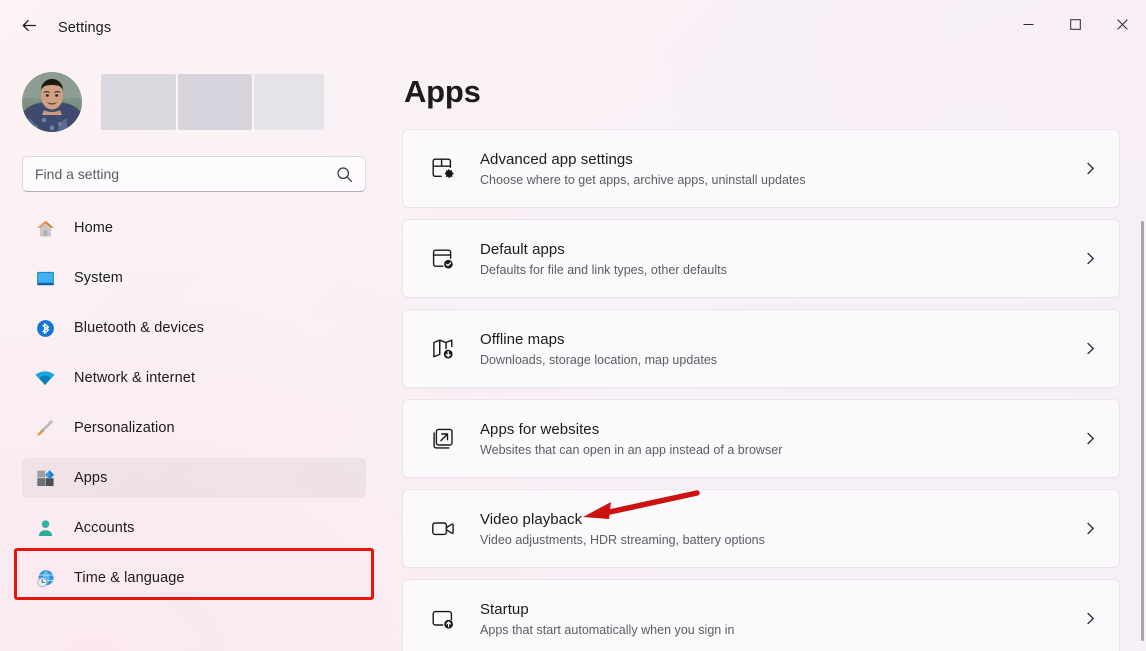 This screenshot has width=1146, height=651. What do you see at coordinates (98, 278) in the screenshot?
I see `sidebar-item-label: System` at bounding box center [98, 278].